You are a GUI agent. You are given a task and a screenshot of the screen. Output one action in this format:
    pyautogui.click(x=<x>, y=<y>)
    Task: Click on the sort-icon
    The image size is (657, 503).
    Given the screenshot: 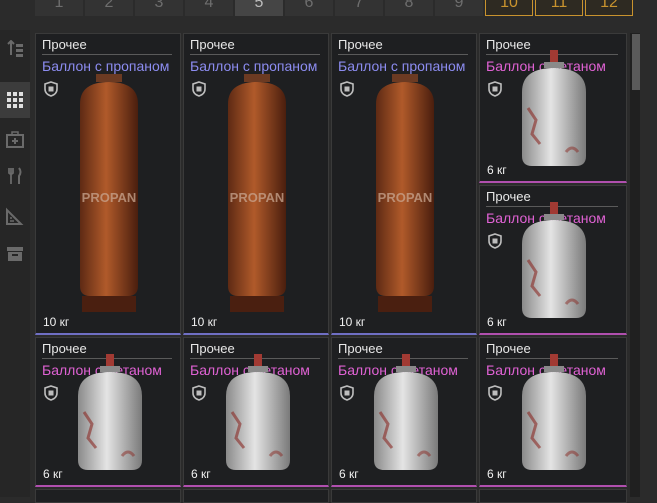 What is the action you would take?
    pyautogui.click(x=15, y=48)
    